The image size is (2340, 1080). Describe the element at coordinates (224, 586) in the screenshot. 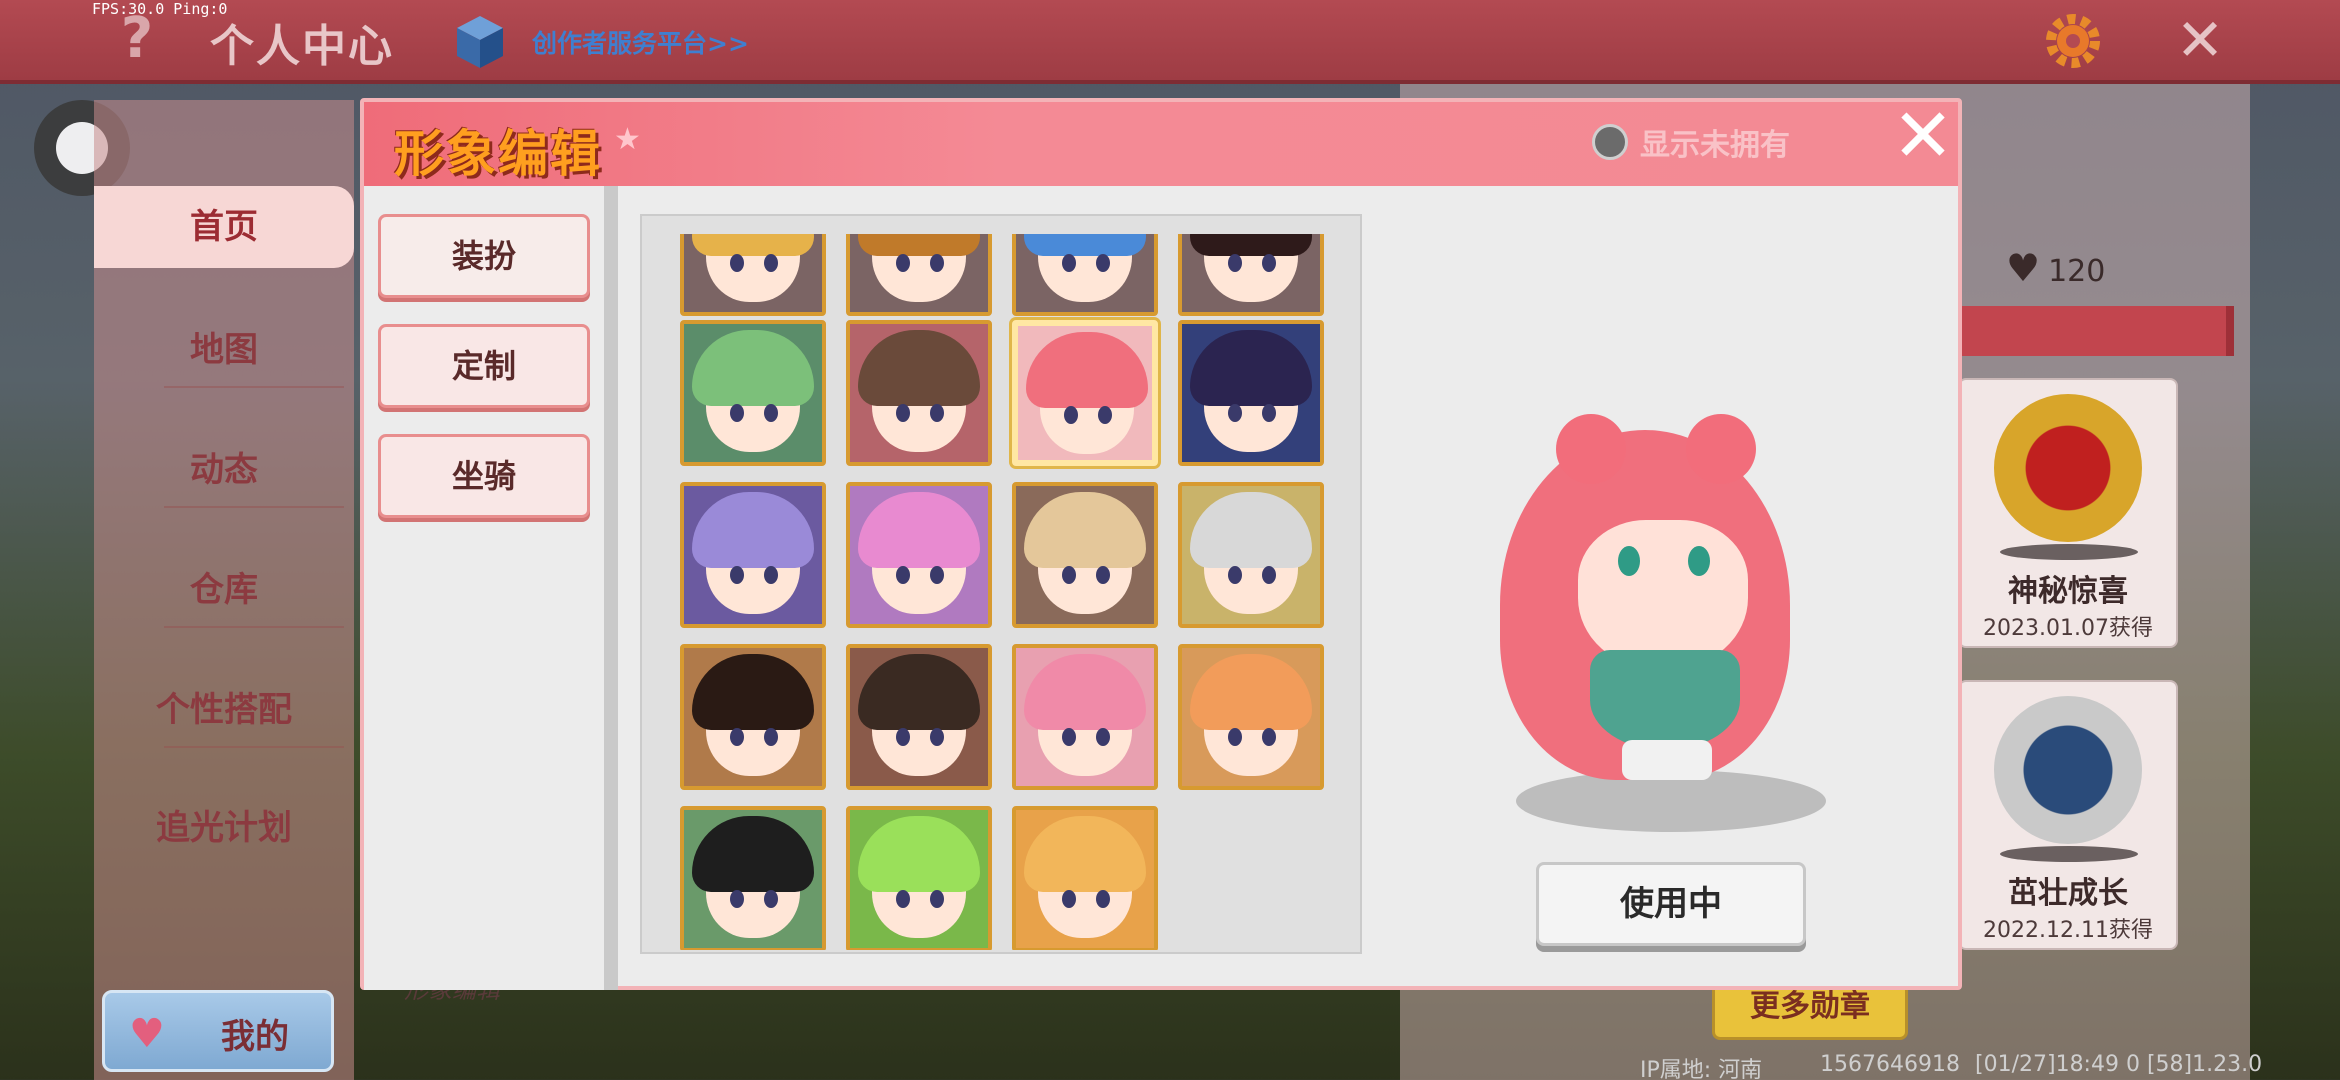

I see `nav-item-warehouse: 仓库` at that location.